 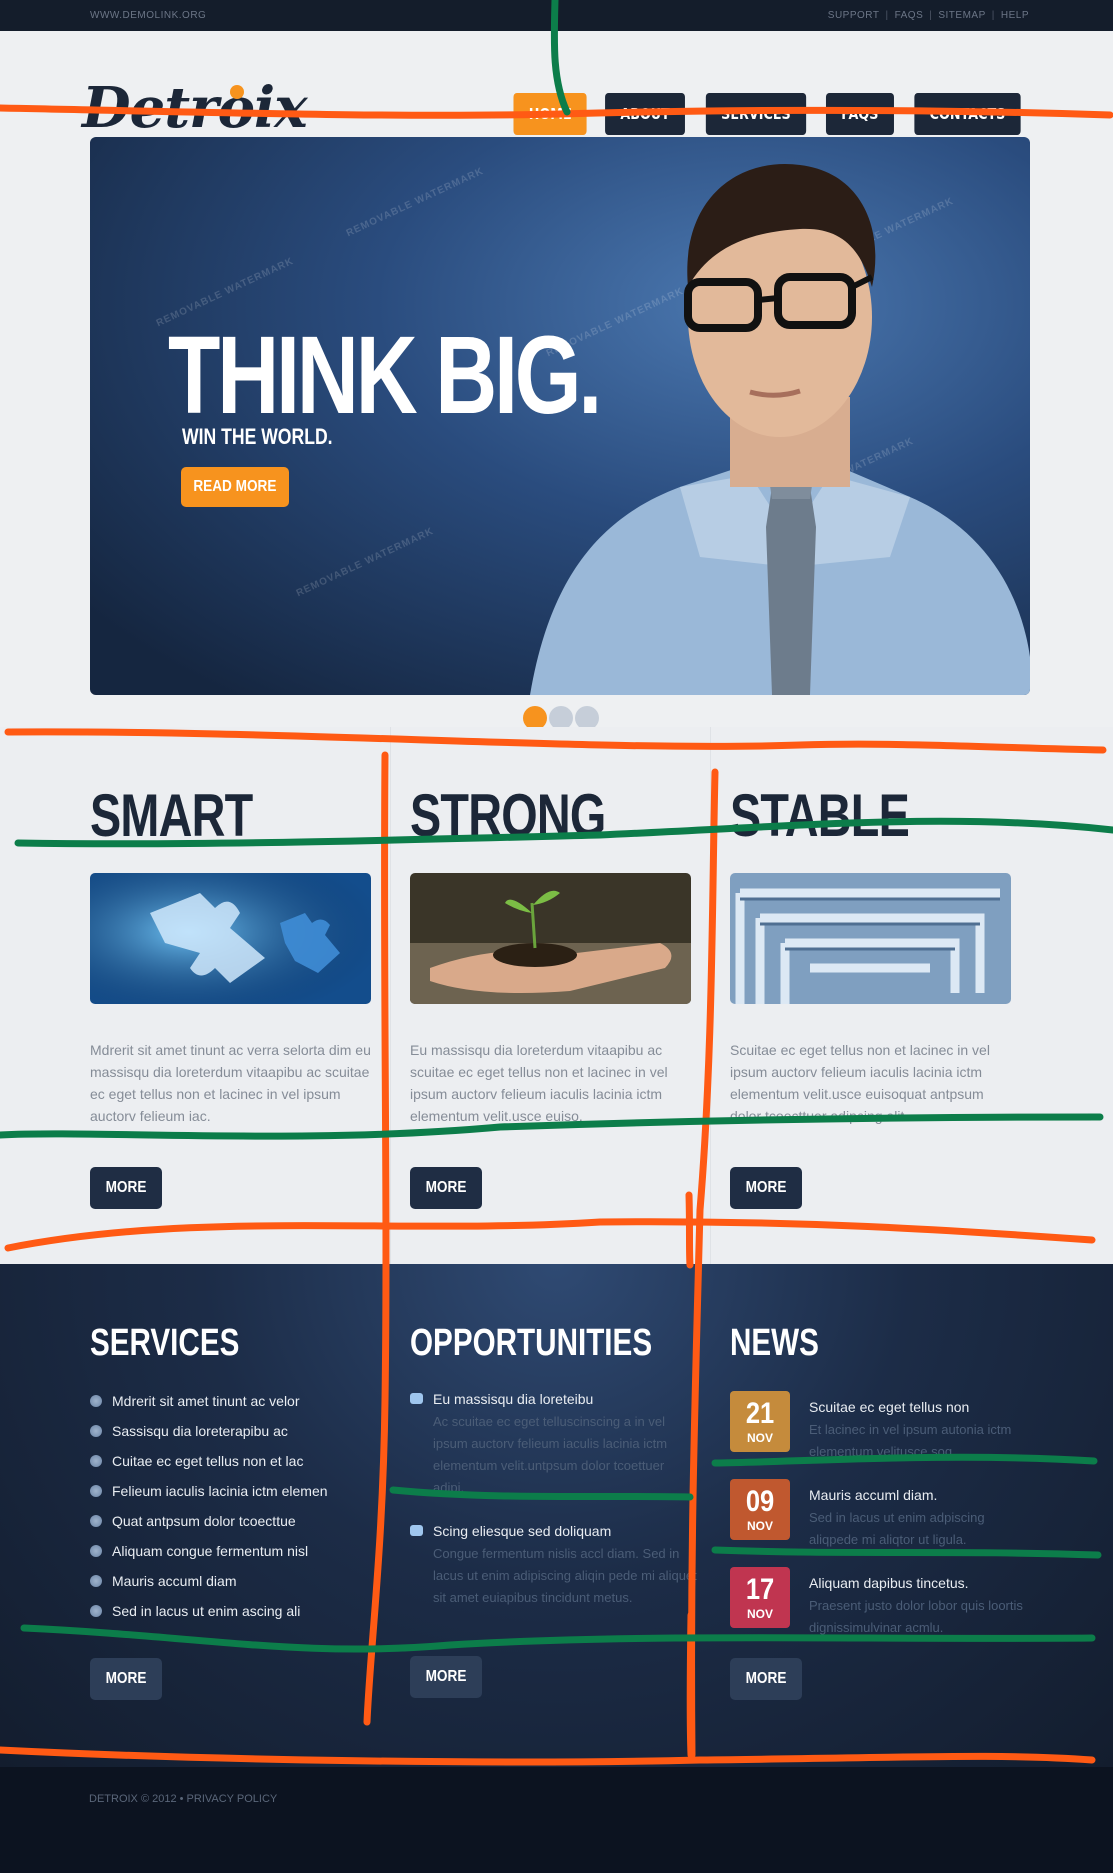 What do you see at coordinates (195, 108) in the screenshot?
I see `site-logo: Detroix` at bounding box center [195, 108].